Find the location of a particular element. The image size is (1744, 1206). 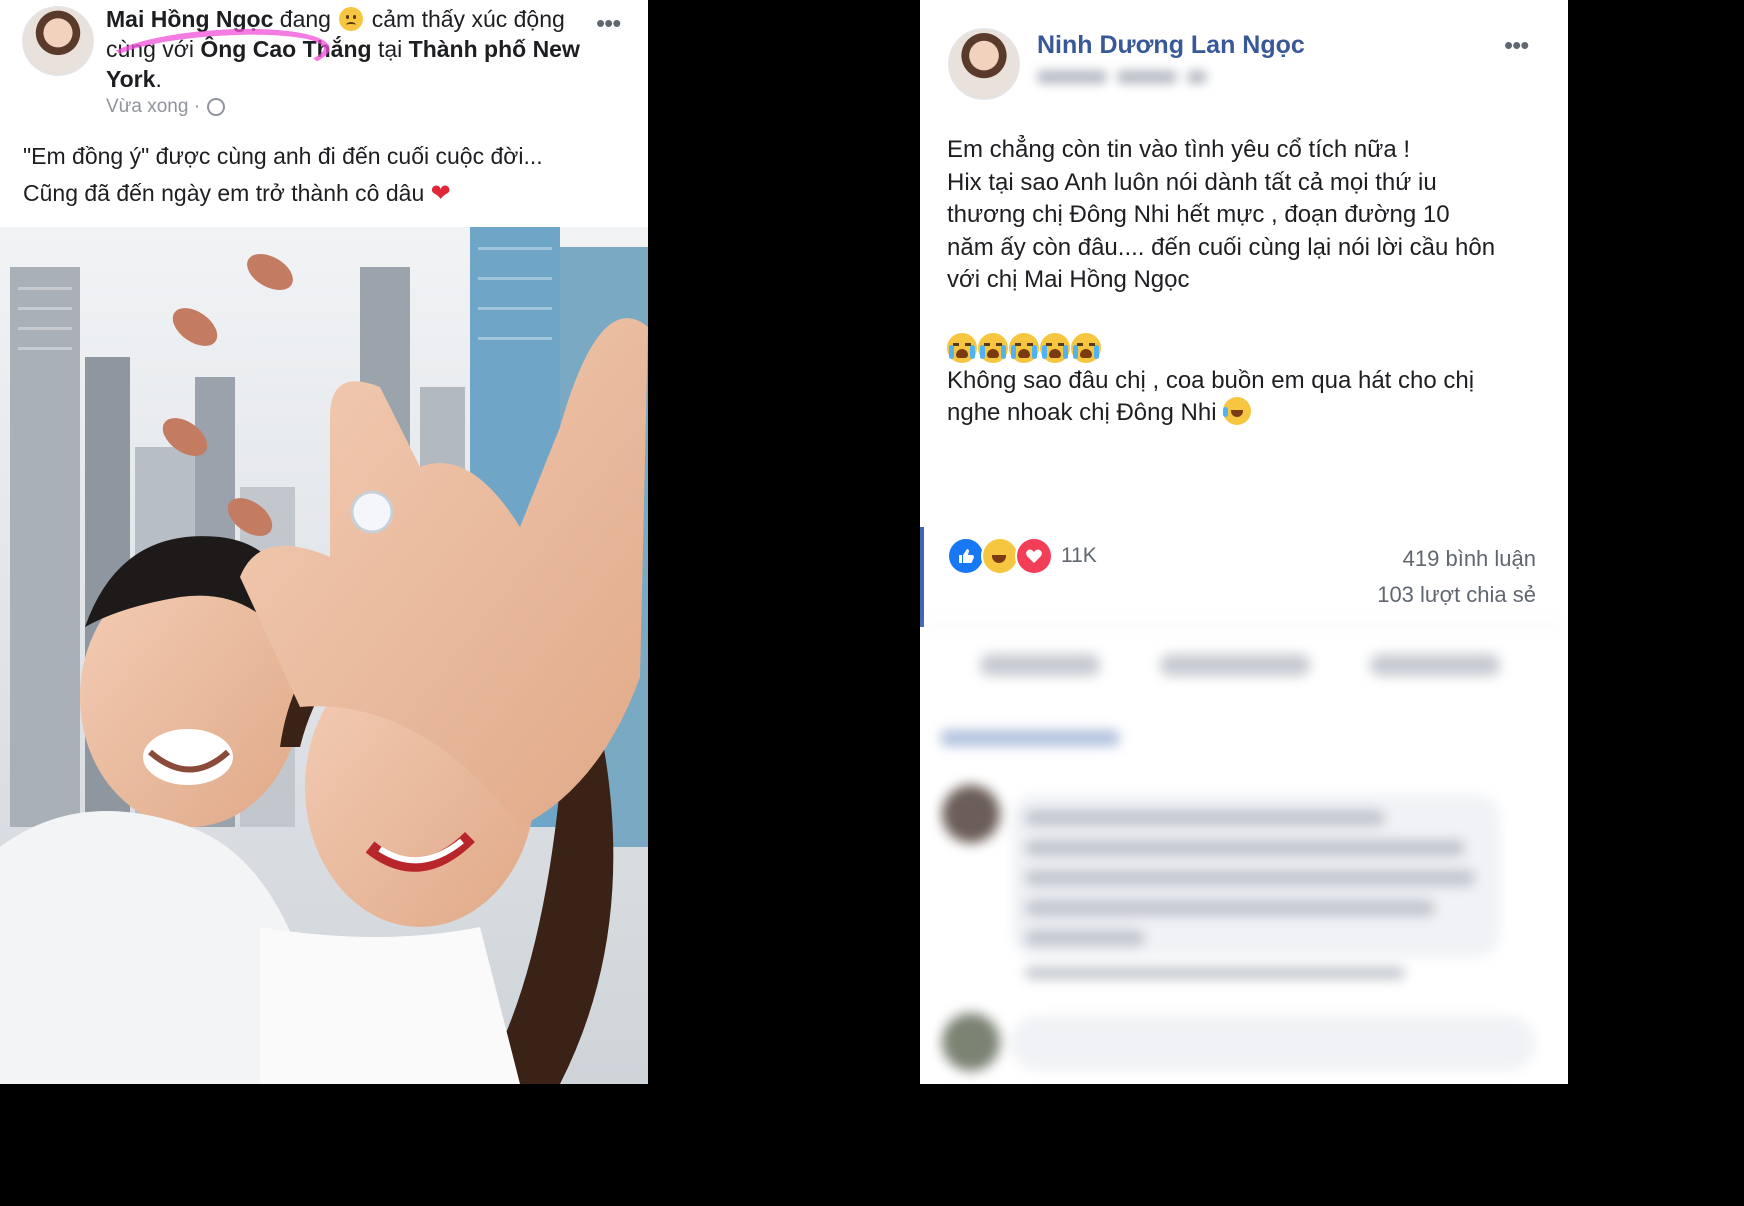

feeling-prefix: đang is located at coordinates (305, 19).